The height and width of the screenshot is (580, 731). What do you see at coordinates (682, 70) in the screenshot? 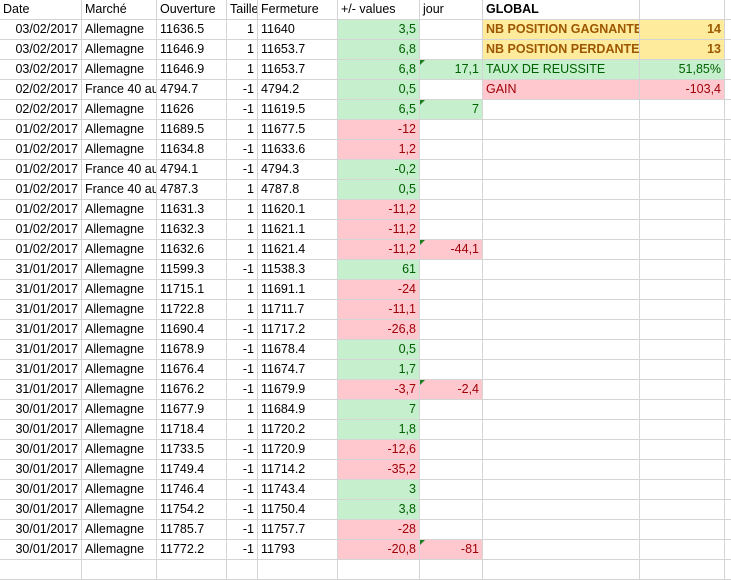
I see `summary-value: 51,85%` at bounding box center [682, 70].